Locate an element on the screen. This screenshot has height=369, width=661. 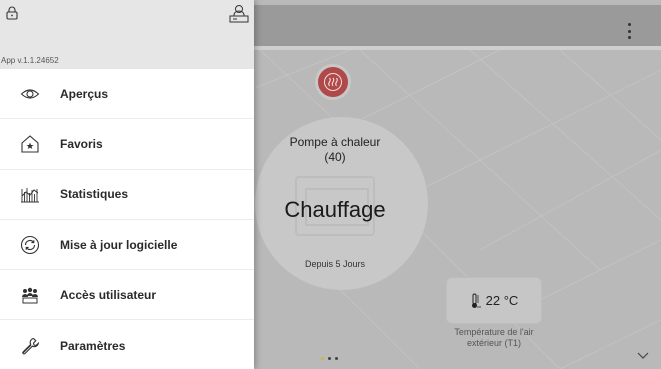
page-indicator is located at coordinates (329, 358).